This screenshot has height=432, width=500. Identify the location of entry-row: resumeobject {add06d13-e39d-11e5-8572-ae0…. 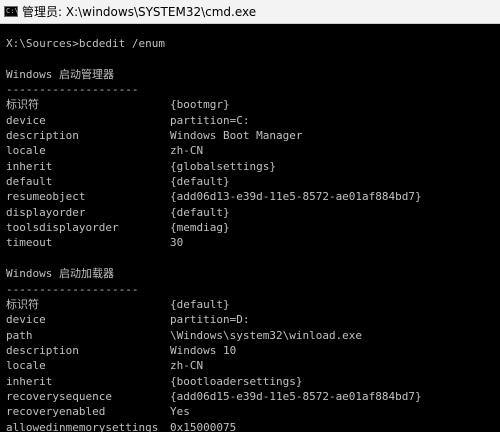
(253, 196).